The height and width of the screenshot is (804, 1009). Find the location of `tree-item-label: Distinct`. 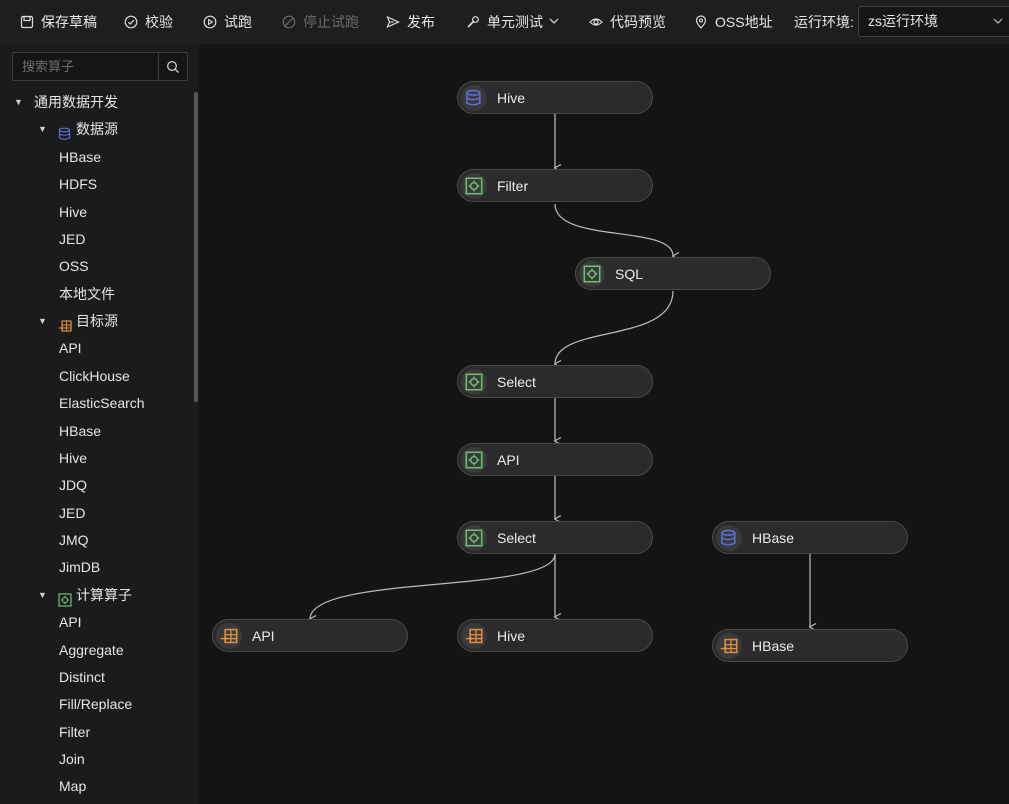

tree-item-label: Distinct is located at coordinates (82, 677).